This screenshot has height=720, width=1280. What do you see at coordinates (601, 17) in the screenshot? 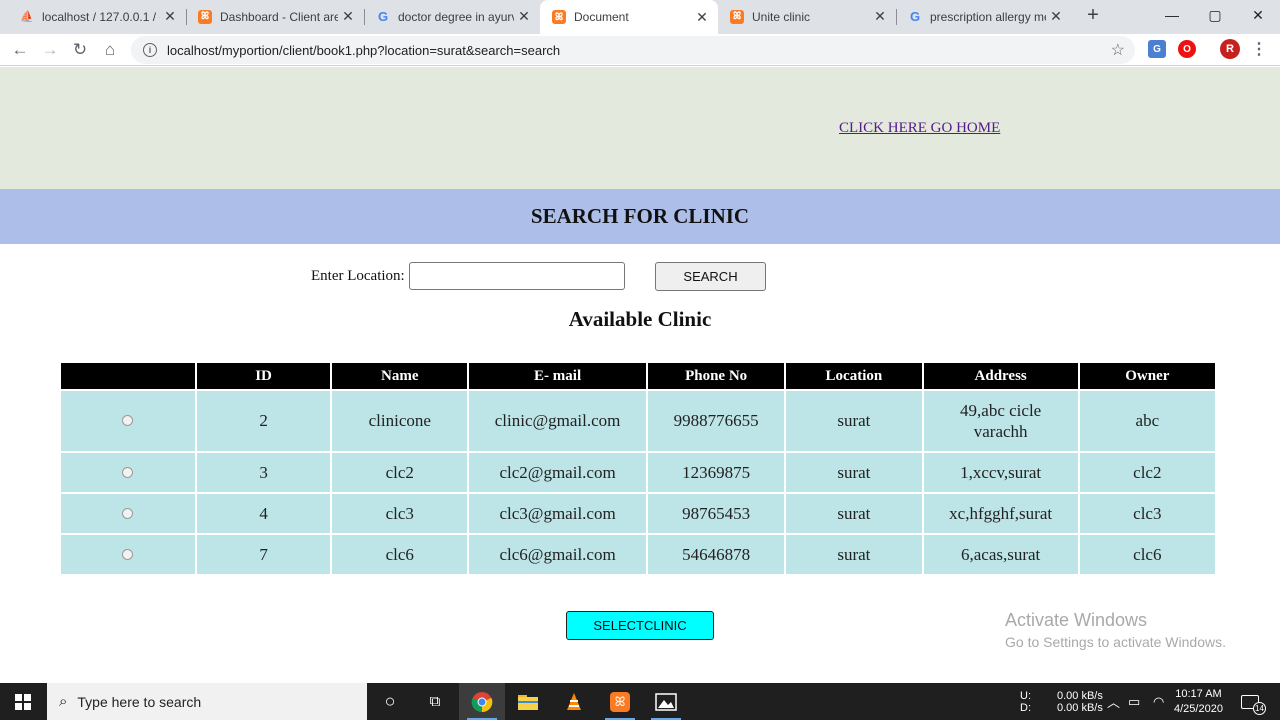
I see `tab-title: Document` at bounding box center [601, 17].